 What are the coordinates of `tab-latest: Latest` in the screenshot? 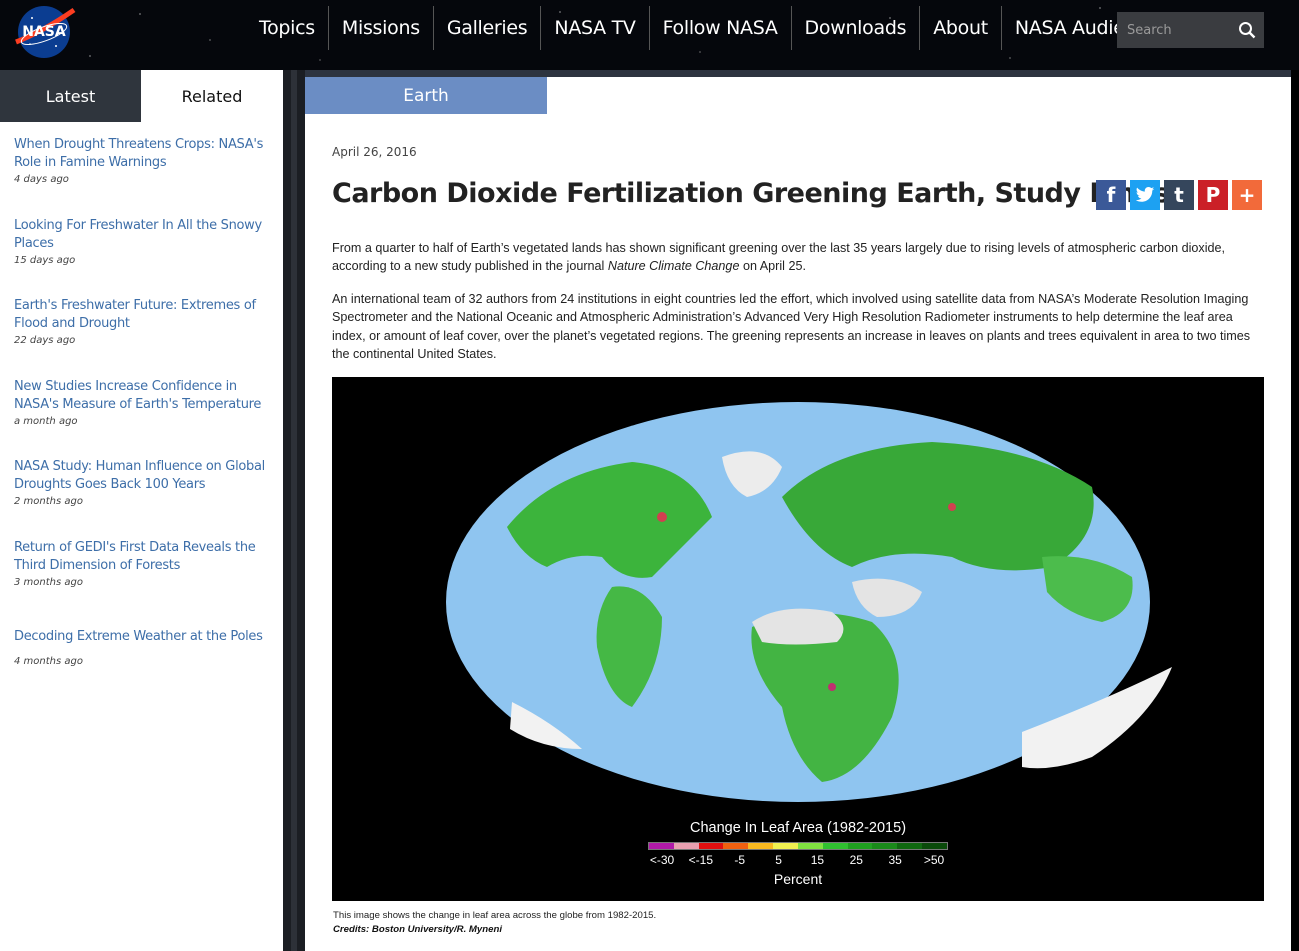 It's located at (70, 96).